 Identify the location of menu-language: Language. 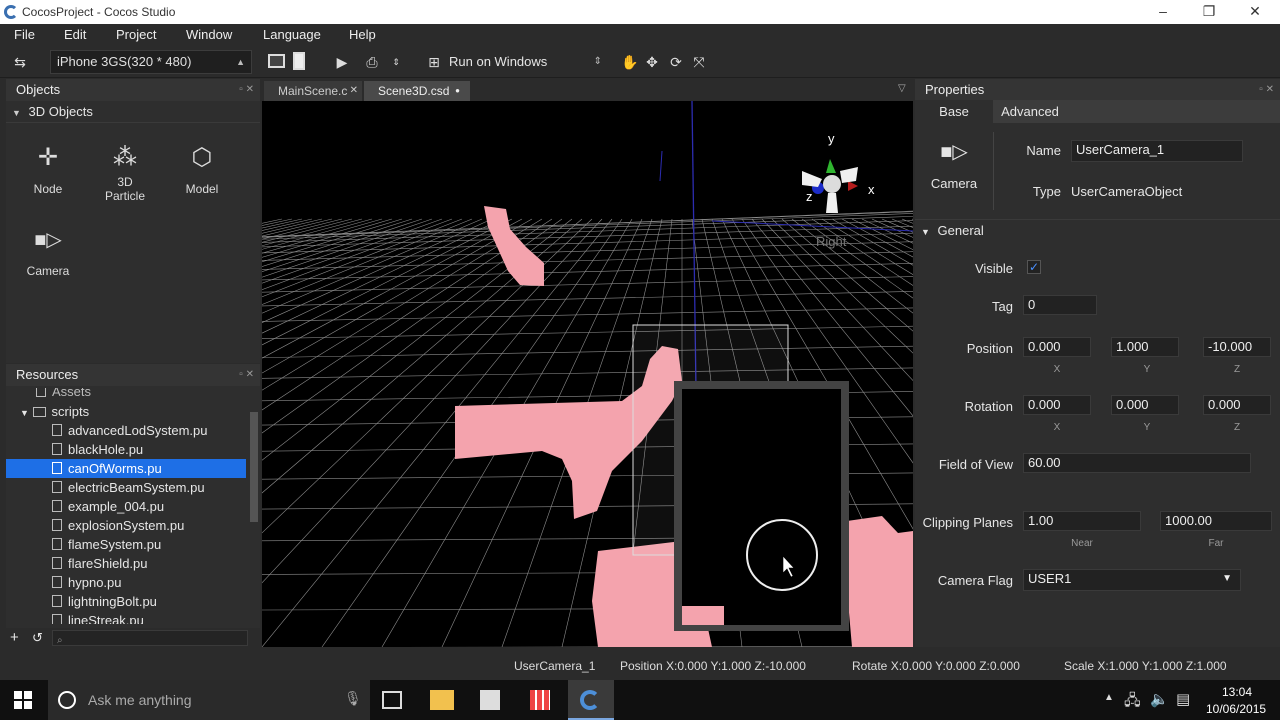
(292, 34).